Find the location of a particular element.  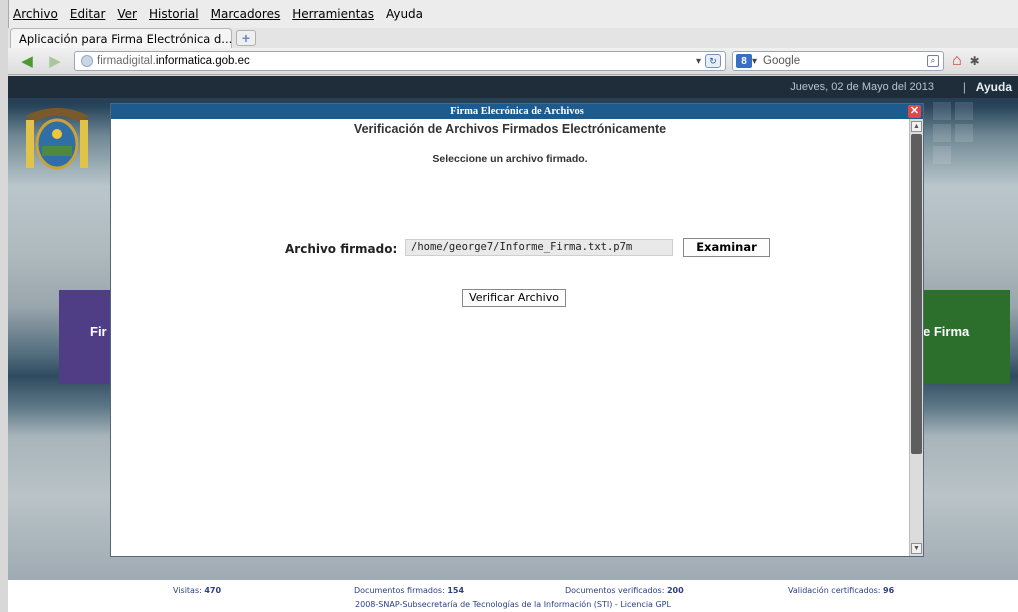

home-icon: ⌂ is located at coordinates (957, 60).